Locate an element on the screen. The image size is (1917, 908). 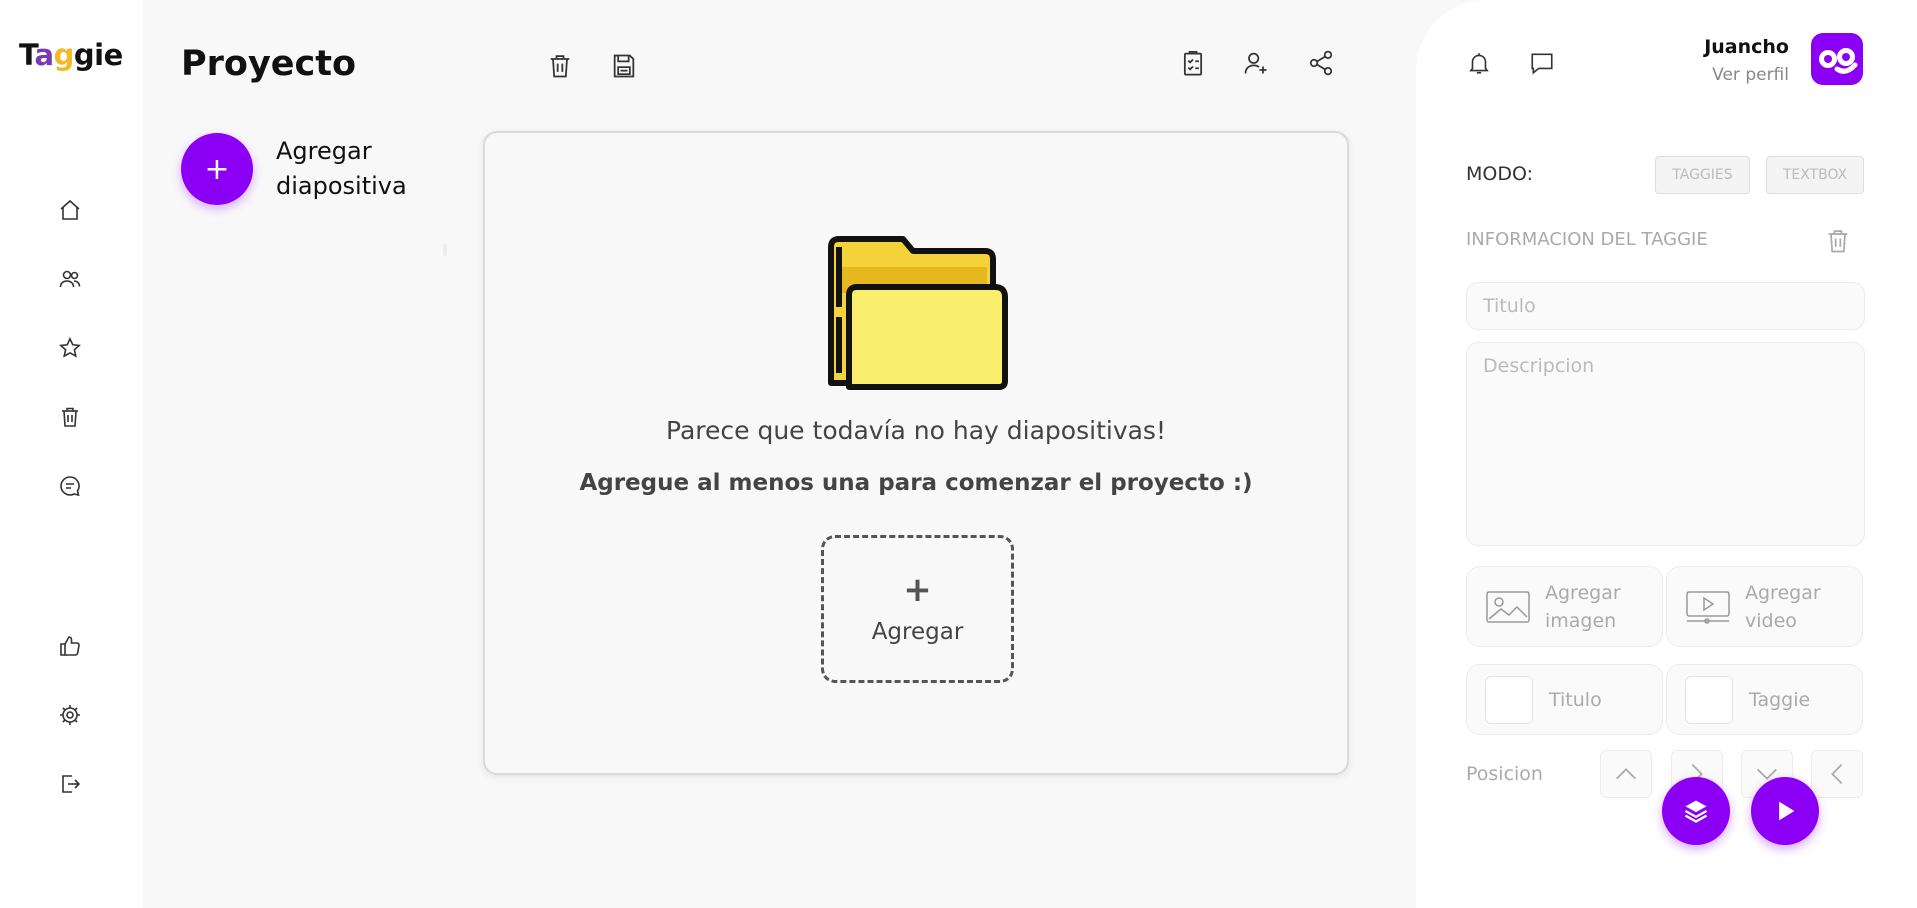
add-slide-label: Agregar diapositiva is located at coordinates (351, 169).